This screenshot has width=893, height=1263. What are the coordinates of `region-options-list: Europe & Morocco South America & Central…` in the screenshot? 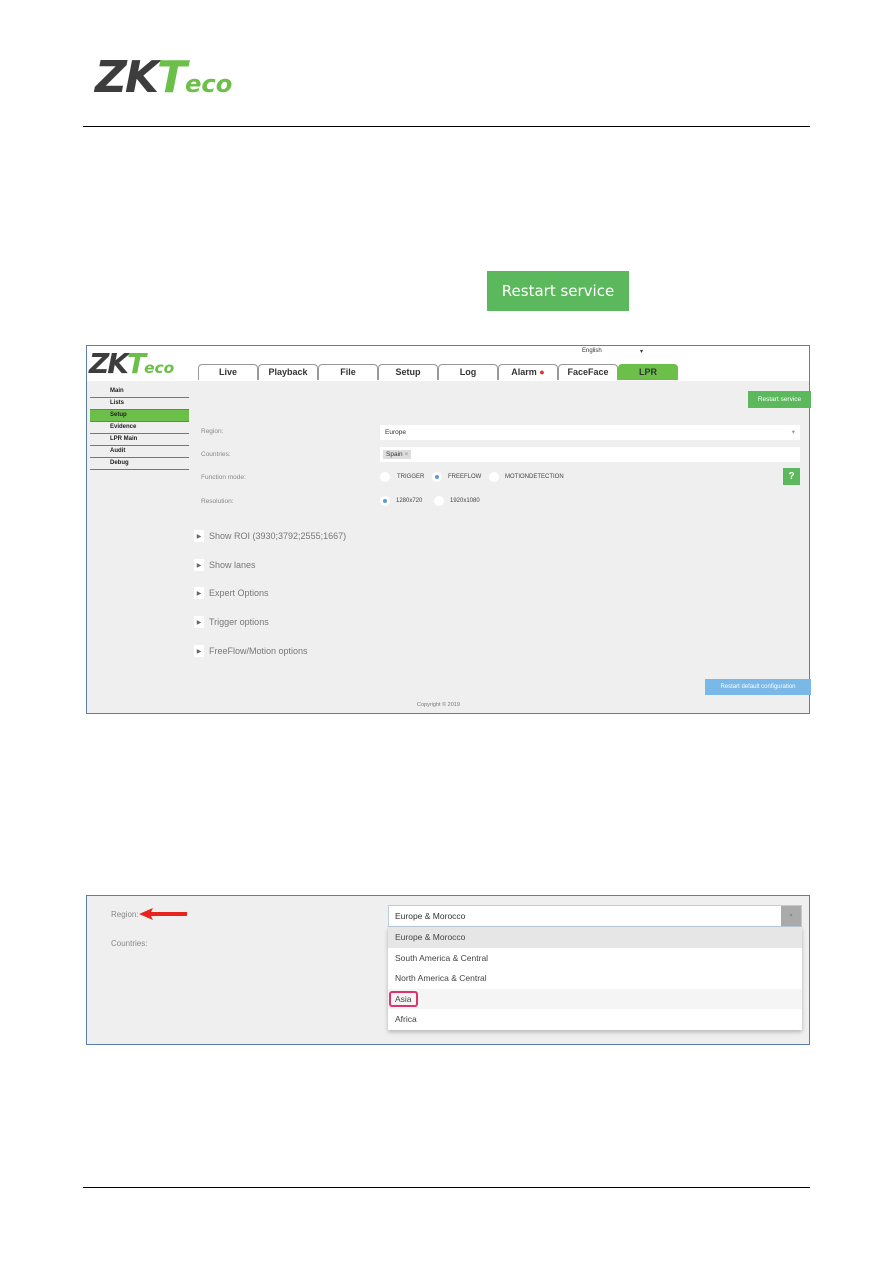 It's located at (595, 978).